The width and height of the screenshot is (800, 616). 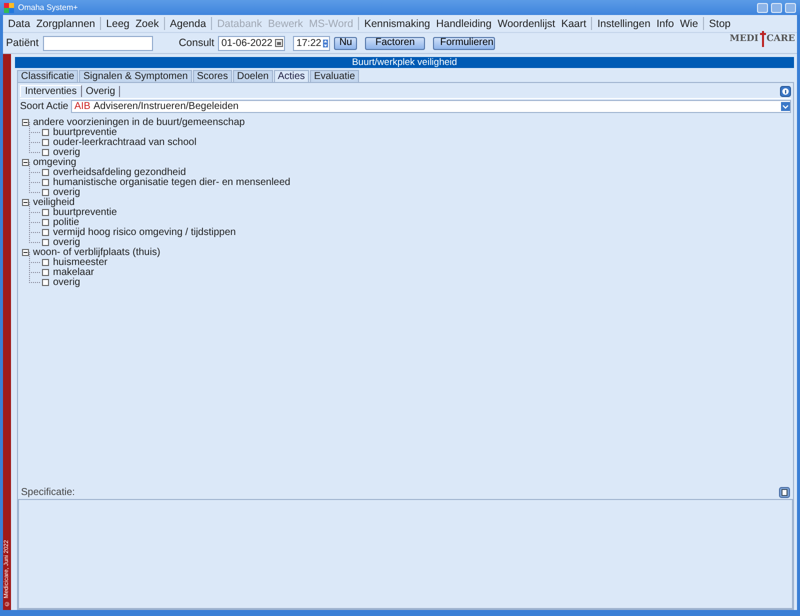 What do you see at coordinates (624, 24) in the screenshot?
I see `menu-item: Instellingen` at bounding box center [624, 24].